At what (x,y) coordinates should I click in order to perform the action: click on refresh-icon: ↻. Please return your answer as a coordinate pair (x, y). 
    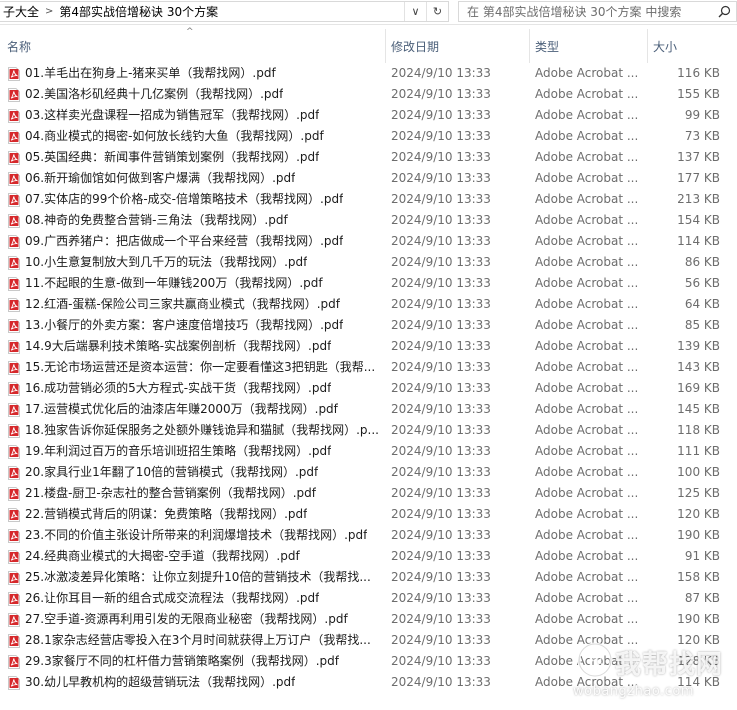
    Looking at the image, I should click on (437, 11).